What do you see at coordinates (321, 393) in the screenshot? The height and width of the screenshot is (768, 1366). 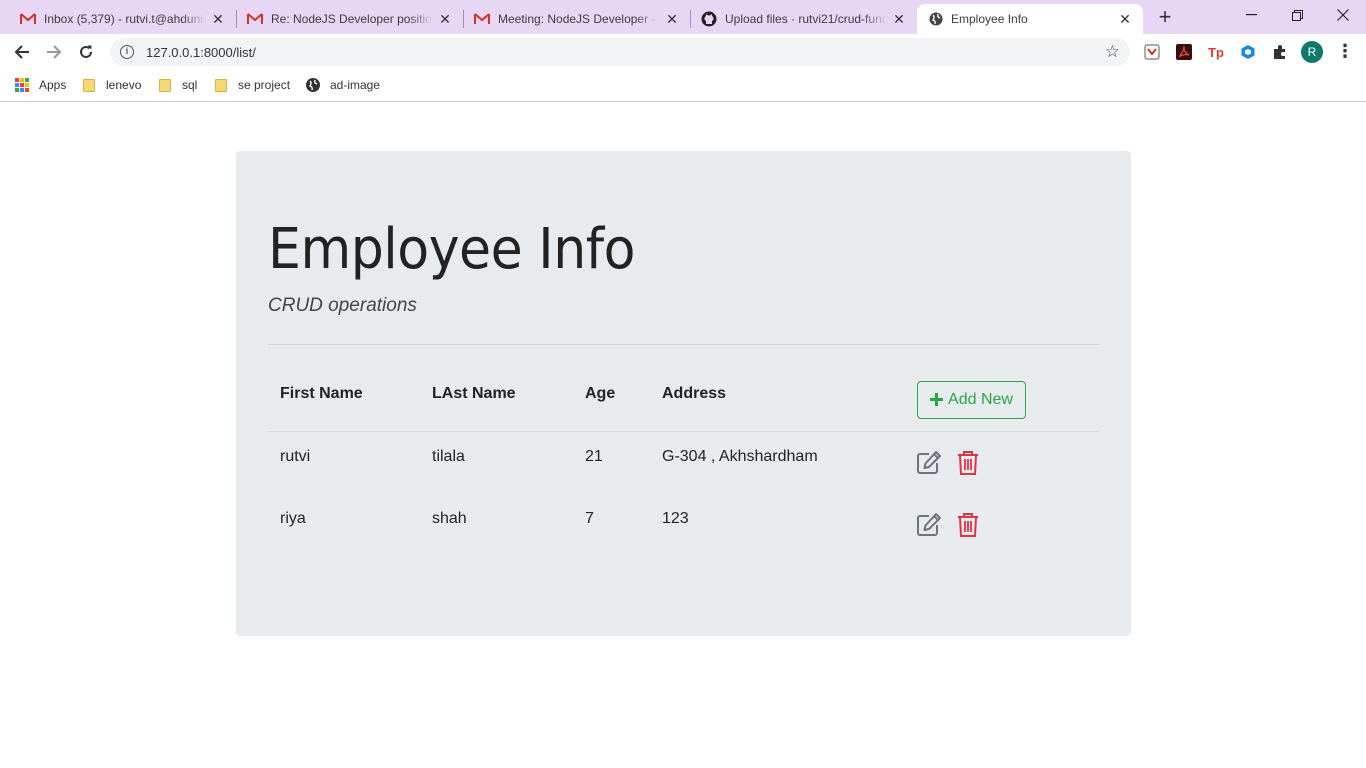 I see `column-header-first-name: First Name` at bounding box center [321, 393].